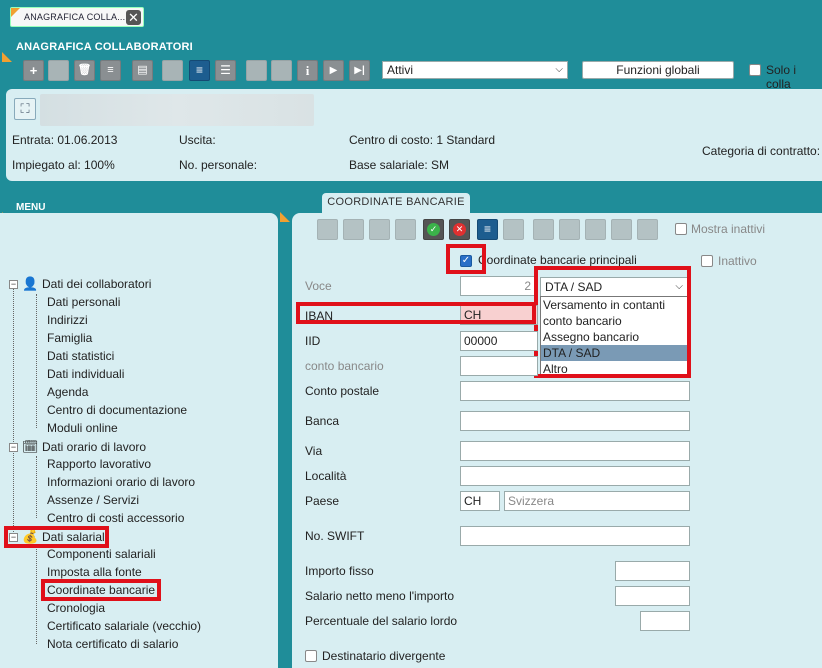  What do you see at coordinates (36, 595) in the screenshot?
I see `tree-guide` at bounding box center [36, 595].